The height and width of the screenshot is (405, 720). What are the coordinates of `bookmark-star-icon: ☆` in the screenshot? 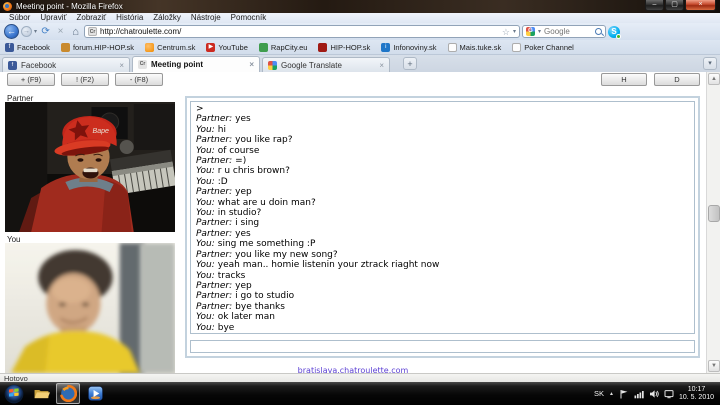 It's located at (506, 32).